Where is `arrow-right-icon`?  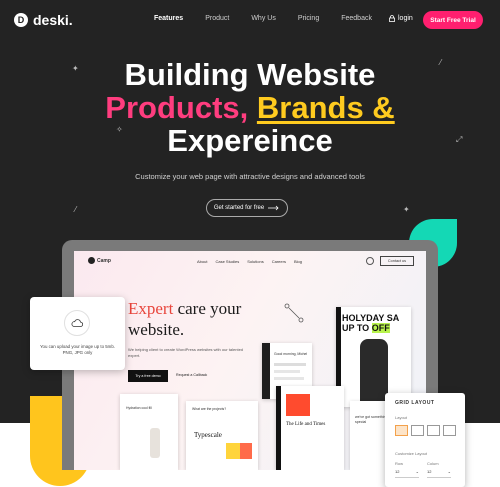
arrow-right-icon is located at coordinates (273, 208).